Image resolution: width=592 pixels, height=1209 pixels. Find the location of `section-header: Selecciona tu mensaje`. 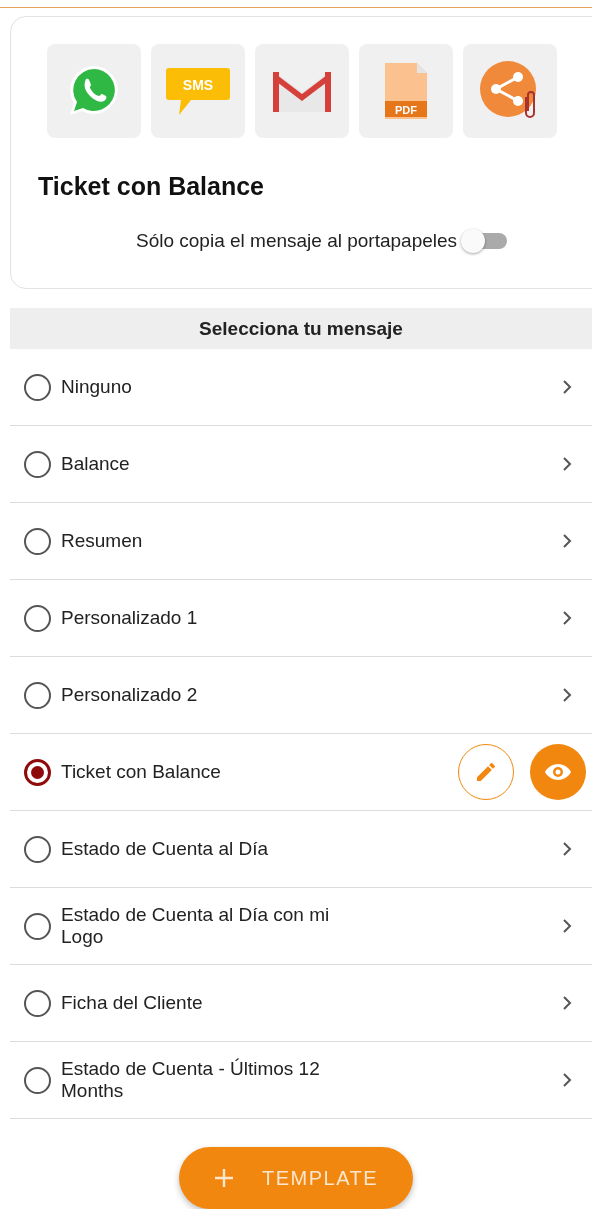

section-header: Selecciona tu mensaje is located at coordinates (301, 328).